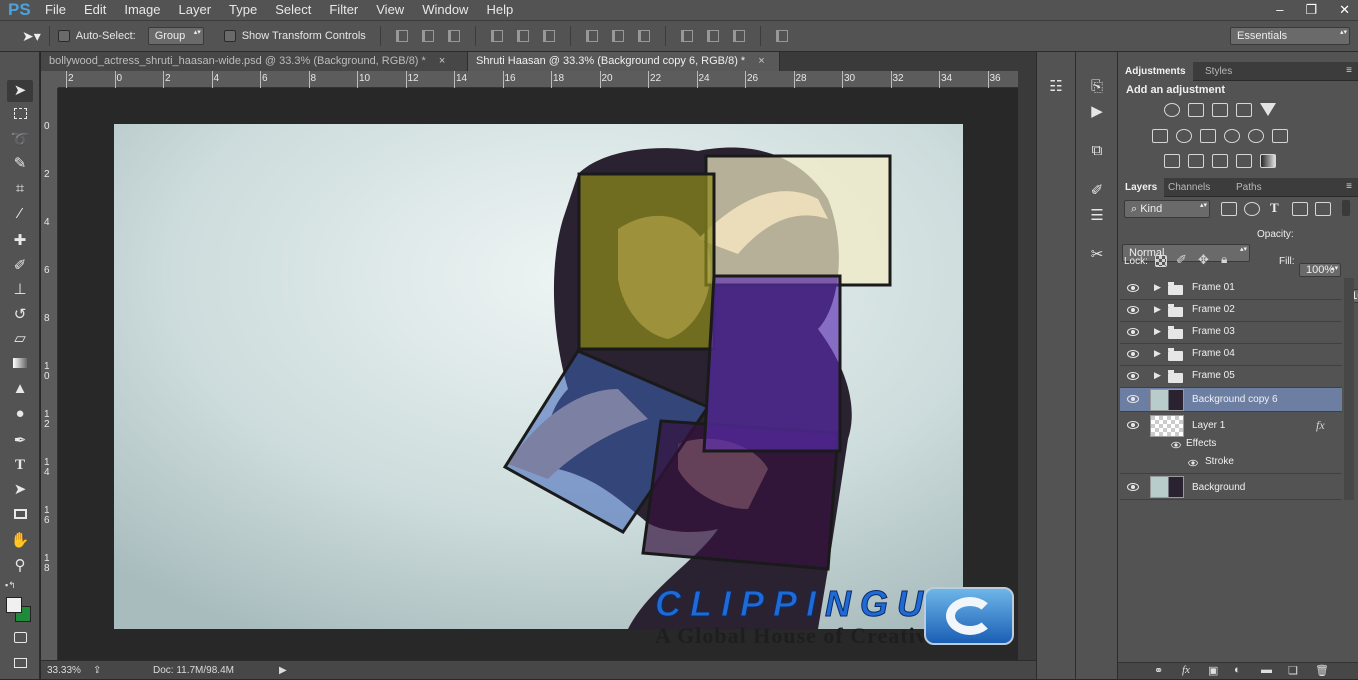 The height and width of the screenshot is (680, 1358). Describe the element at coordinates (1224, 259) in the screenshot. I see `lock-all-icon: 🔒︎` at that location.